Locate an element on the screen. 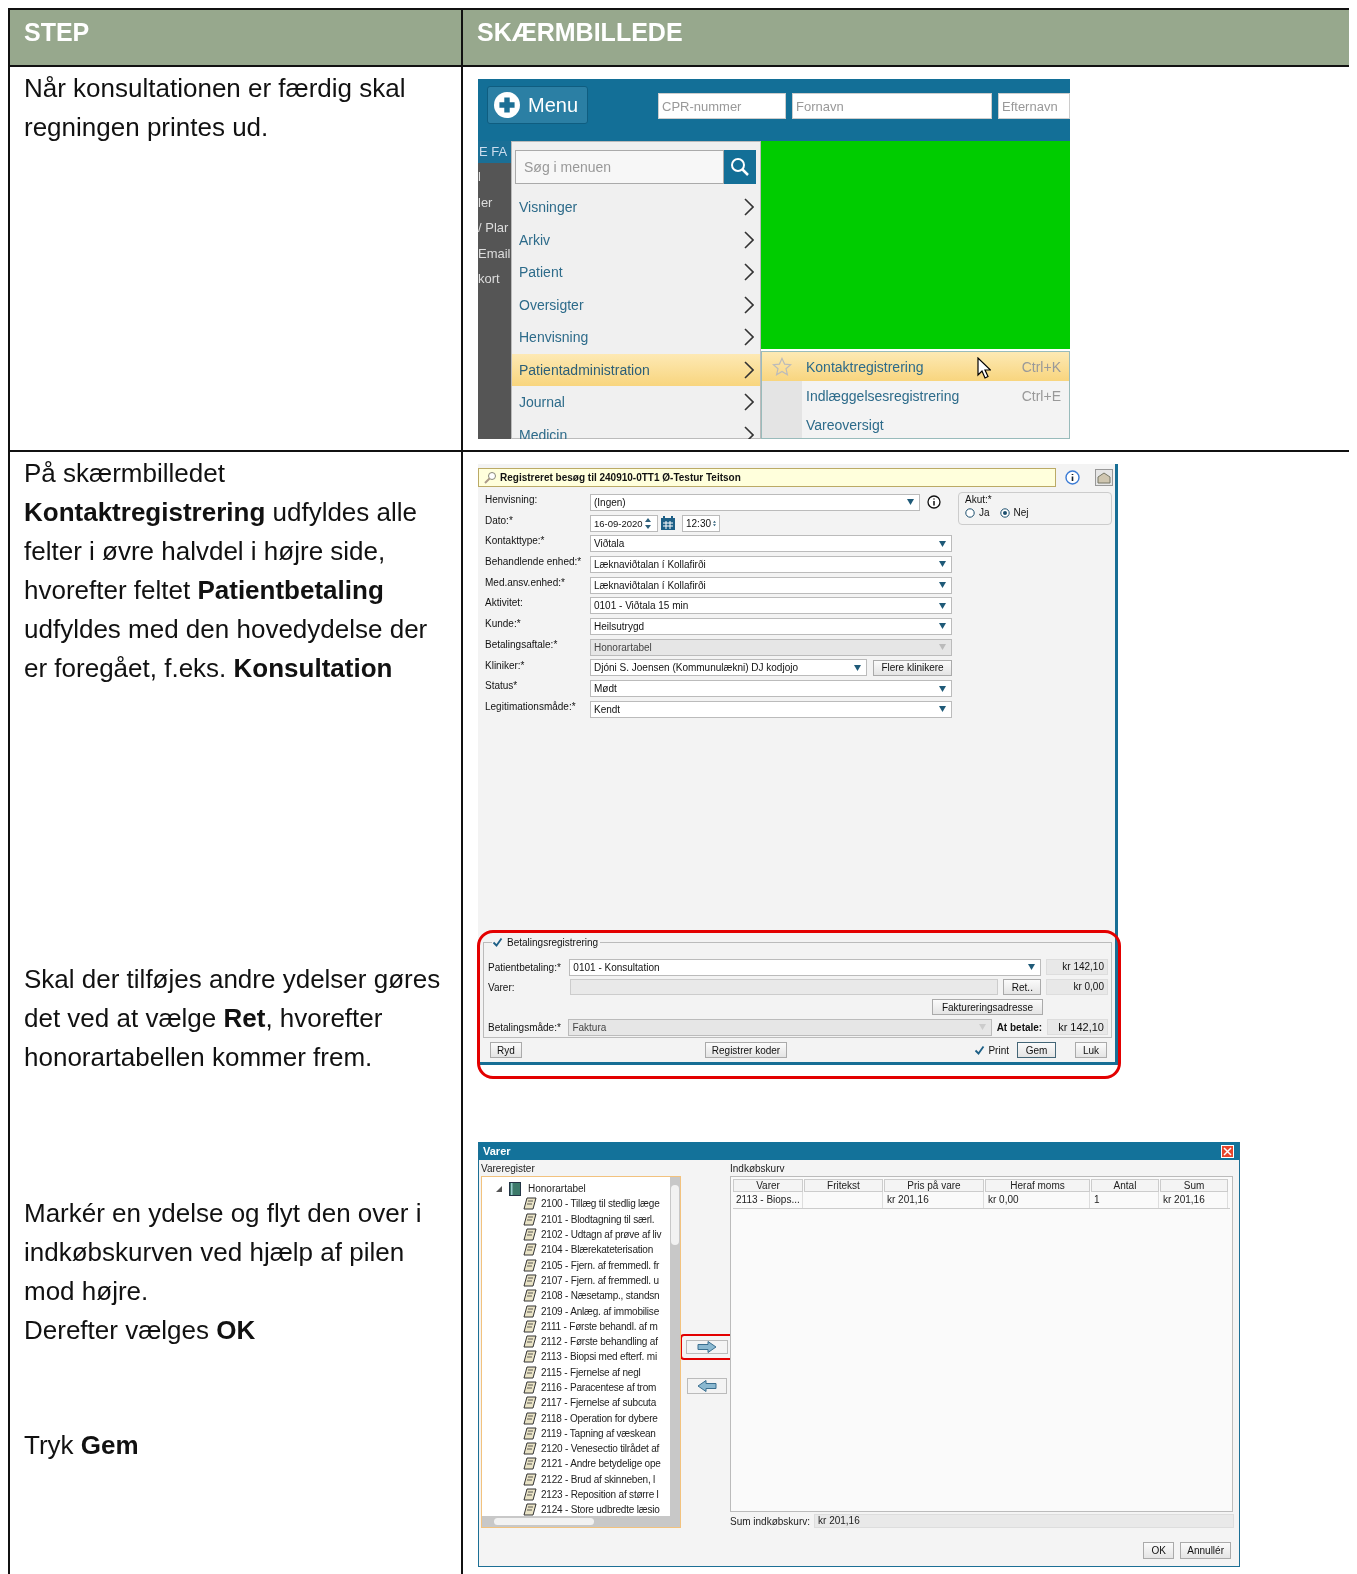  tree-item: 2116 - Paracentese af trom is located at coordinates (590, 1387).